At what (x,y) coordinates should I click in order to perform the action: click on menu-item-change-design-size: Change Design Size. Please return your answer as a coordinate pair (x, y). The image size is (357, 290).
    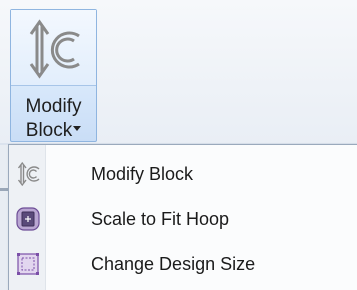
    Looking at the image, I should click on (183, 264).